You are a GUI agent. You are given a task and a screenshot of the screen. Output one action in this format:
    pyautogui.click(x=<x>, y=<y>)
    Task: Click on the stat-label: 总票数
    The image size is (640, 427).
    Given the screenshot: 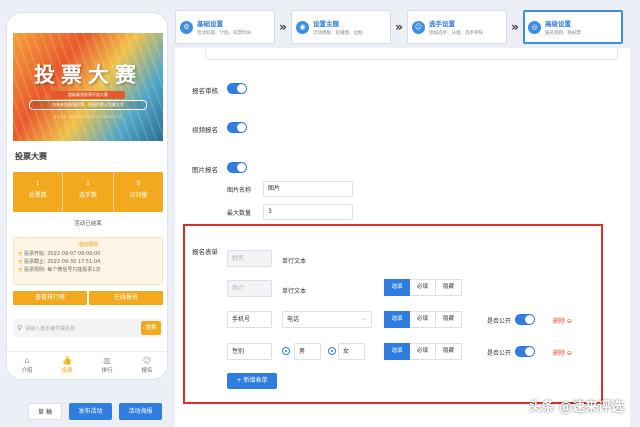 What is the action you would take?
    pyautogui.click(x=37, y=195)
    